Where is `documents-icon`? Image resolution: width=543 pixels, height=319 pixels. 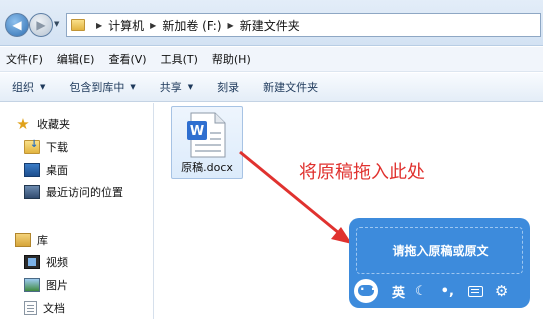 documents-icon is located at coordinates (30, 308).